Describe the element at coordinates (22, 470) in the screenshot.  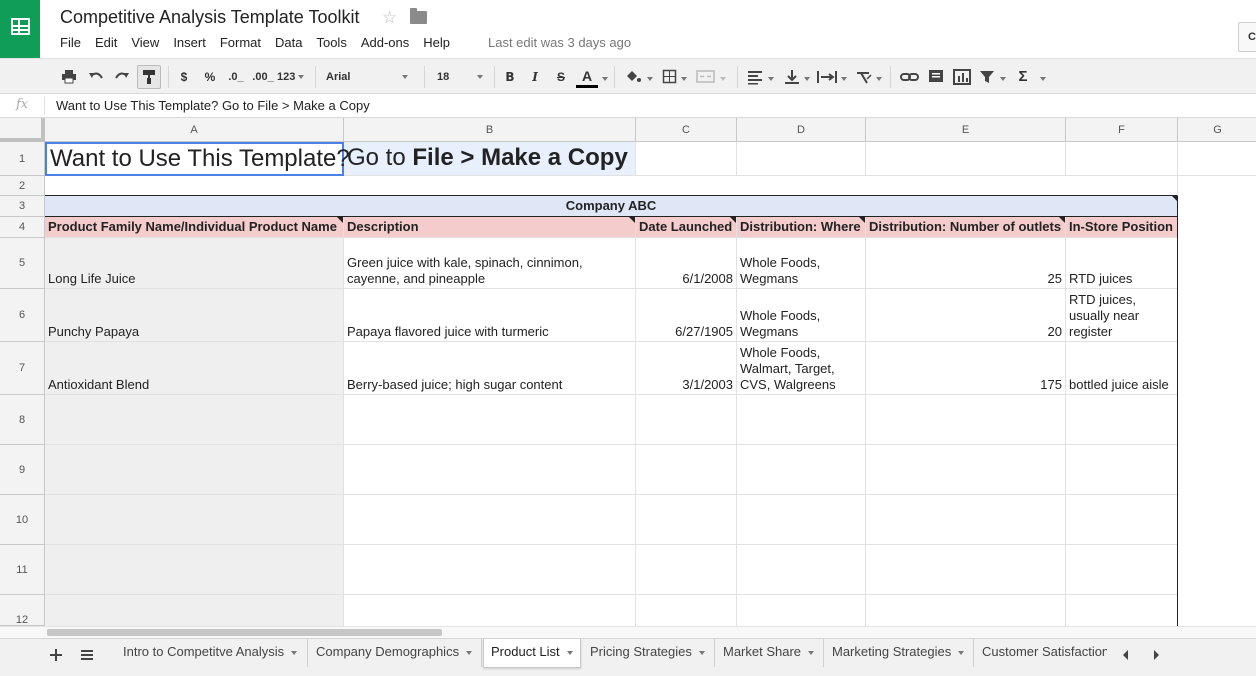
I see `row-header-9: 9` at that location.